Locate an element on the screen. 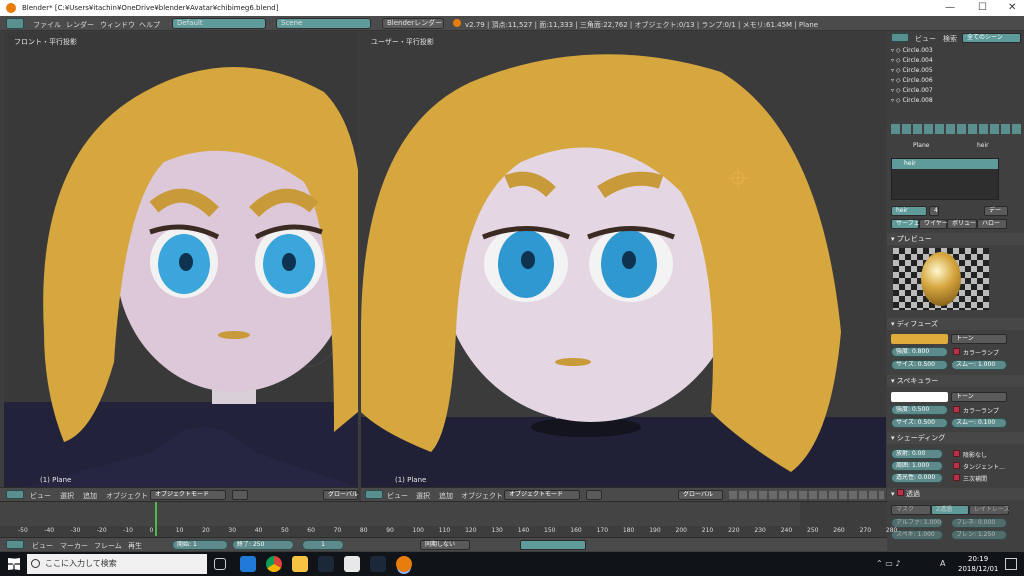  steam-icon is located at coordinates (326, 564).